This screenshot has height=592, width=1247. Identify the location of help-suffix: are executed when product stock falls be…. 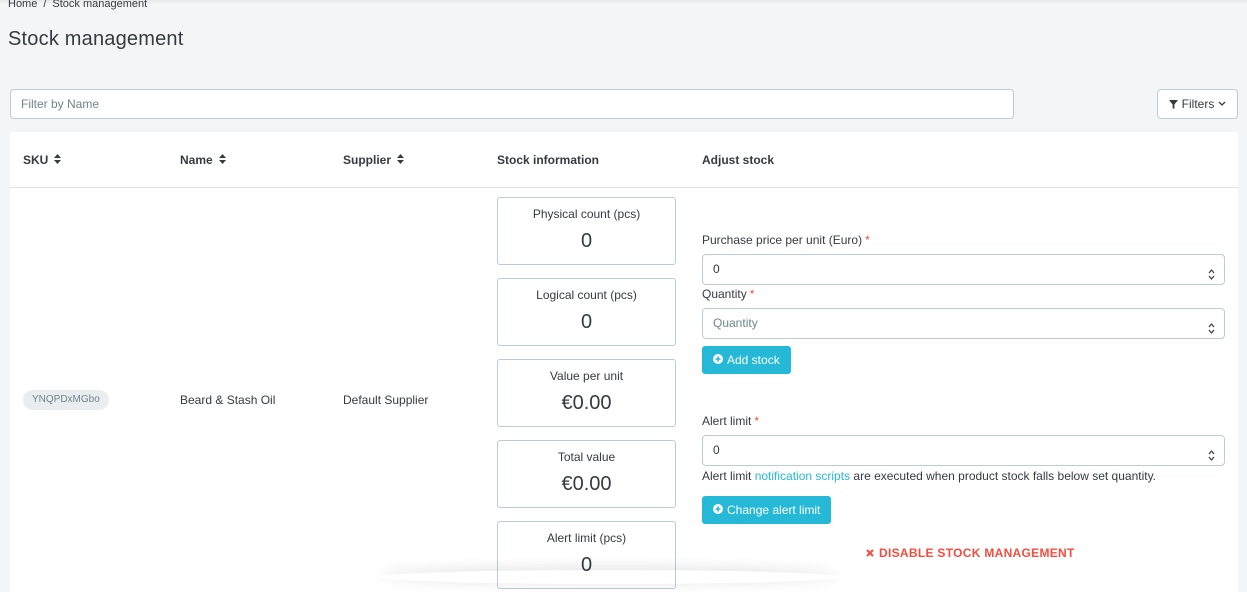
(1005, 476).